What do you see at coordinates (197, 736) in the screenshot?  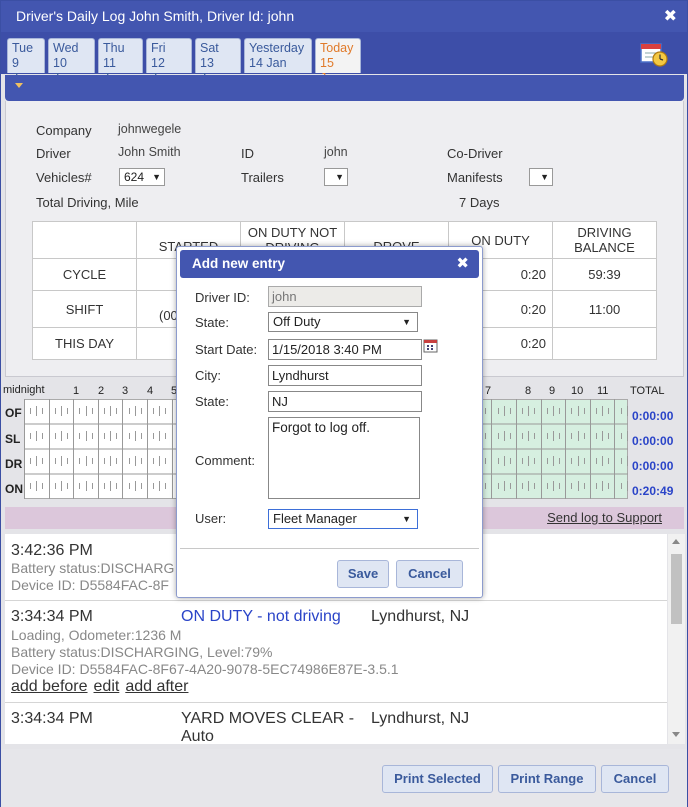 I see `entry-status-cont: Auto` at bounding box center [197, 736].